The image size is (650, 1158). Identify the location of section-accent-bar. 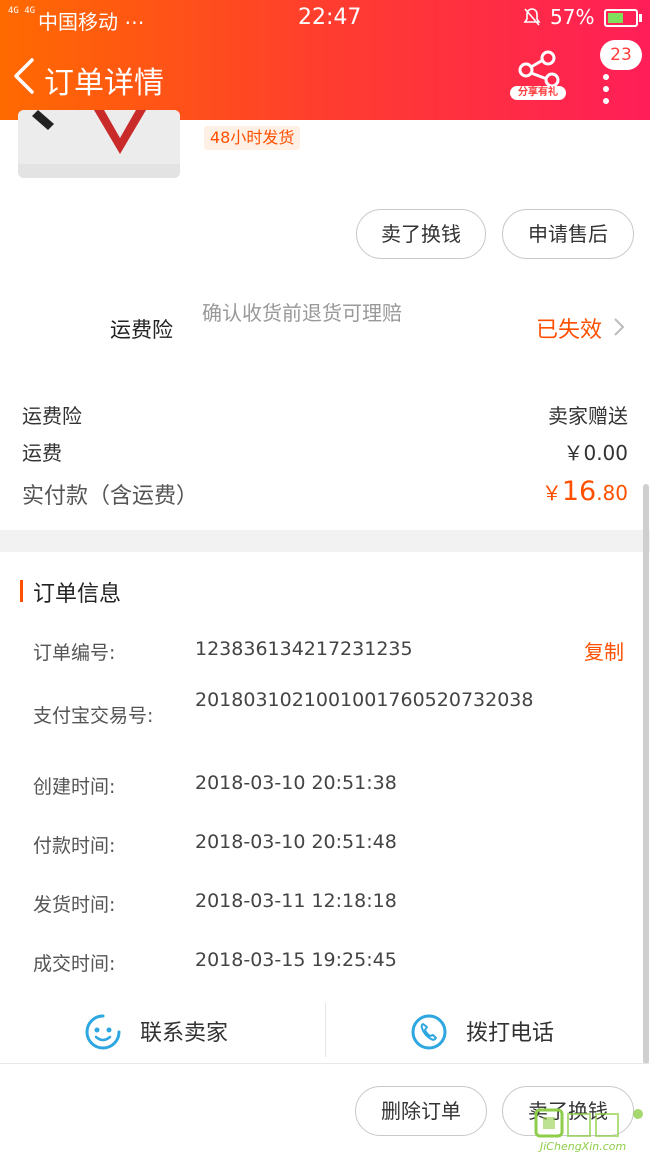
(21, 591).